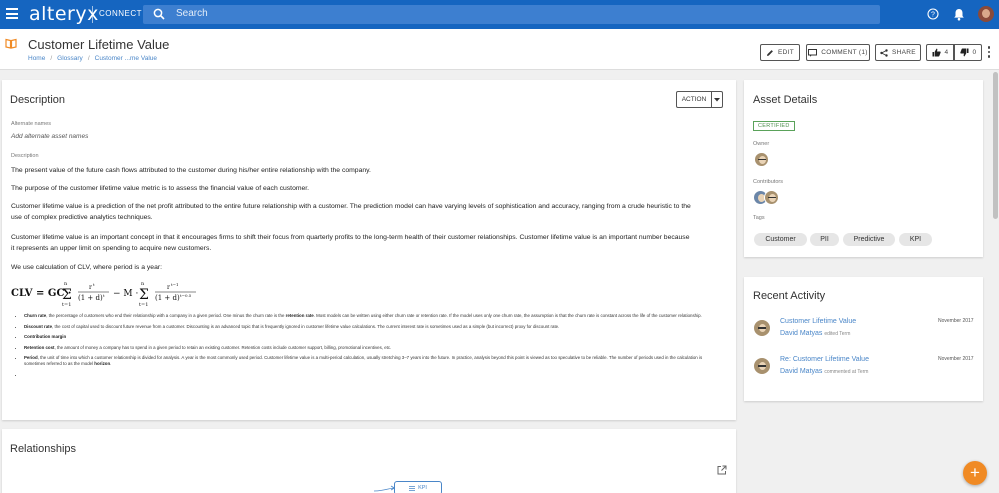  I want to click on list-icon, so click(412, 488).